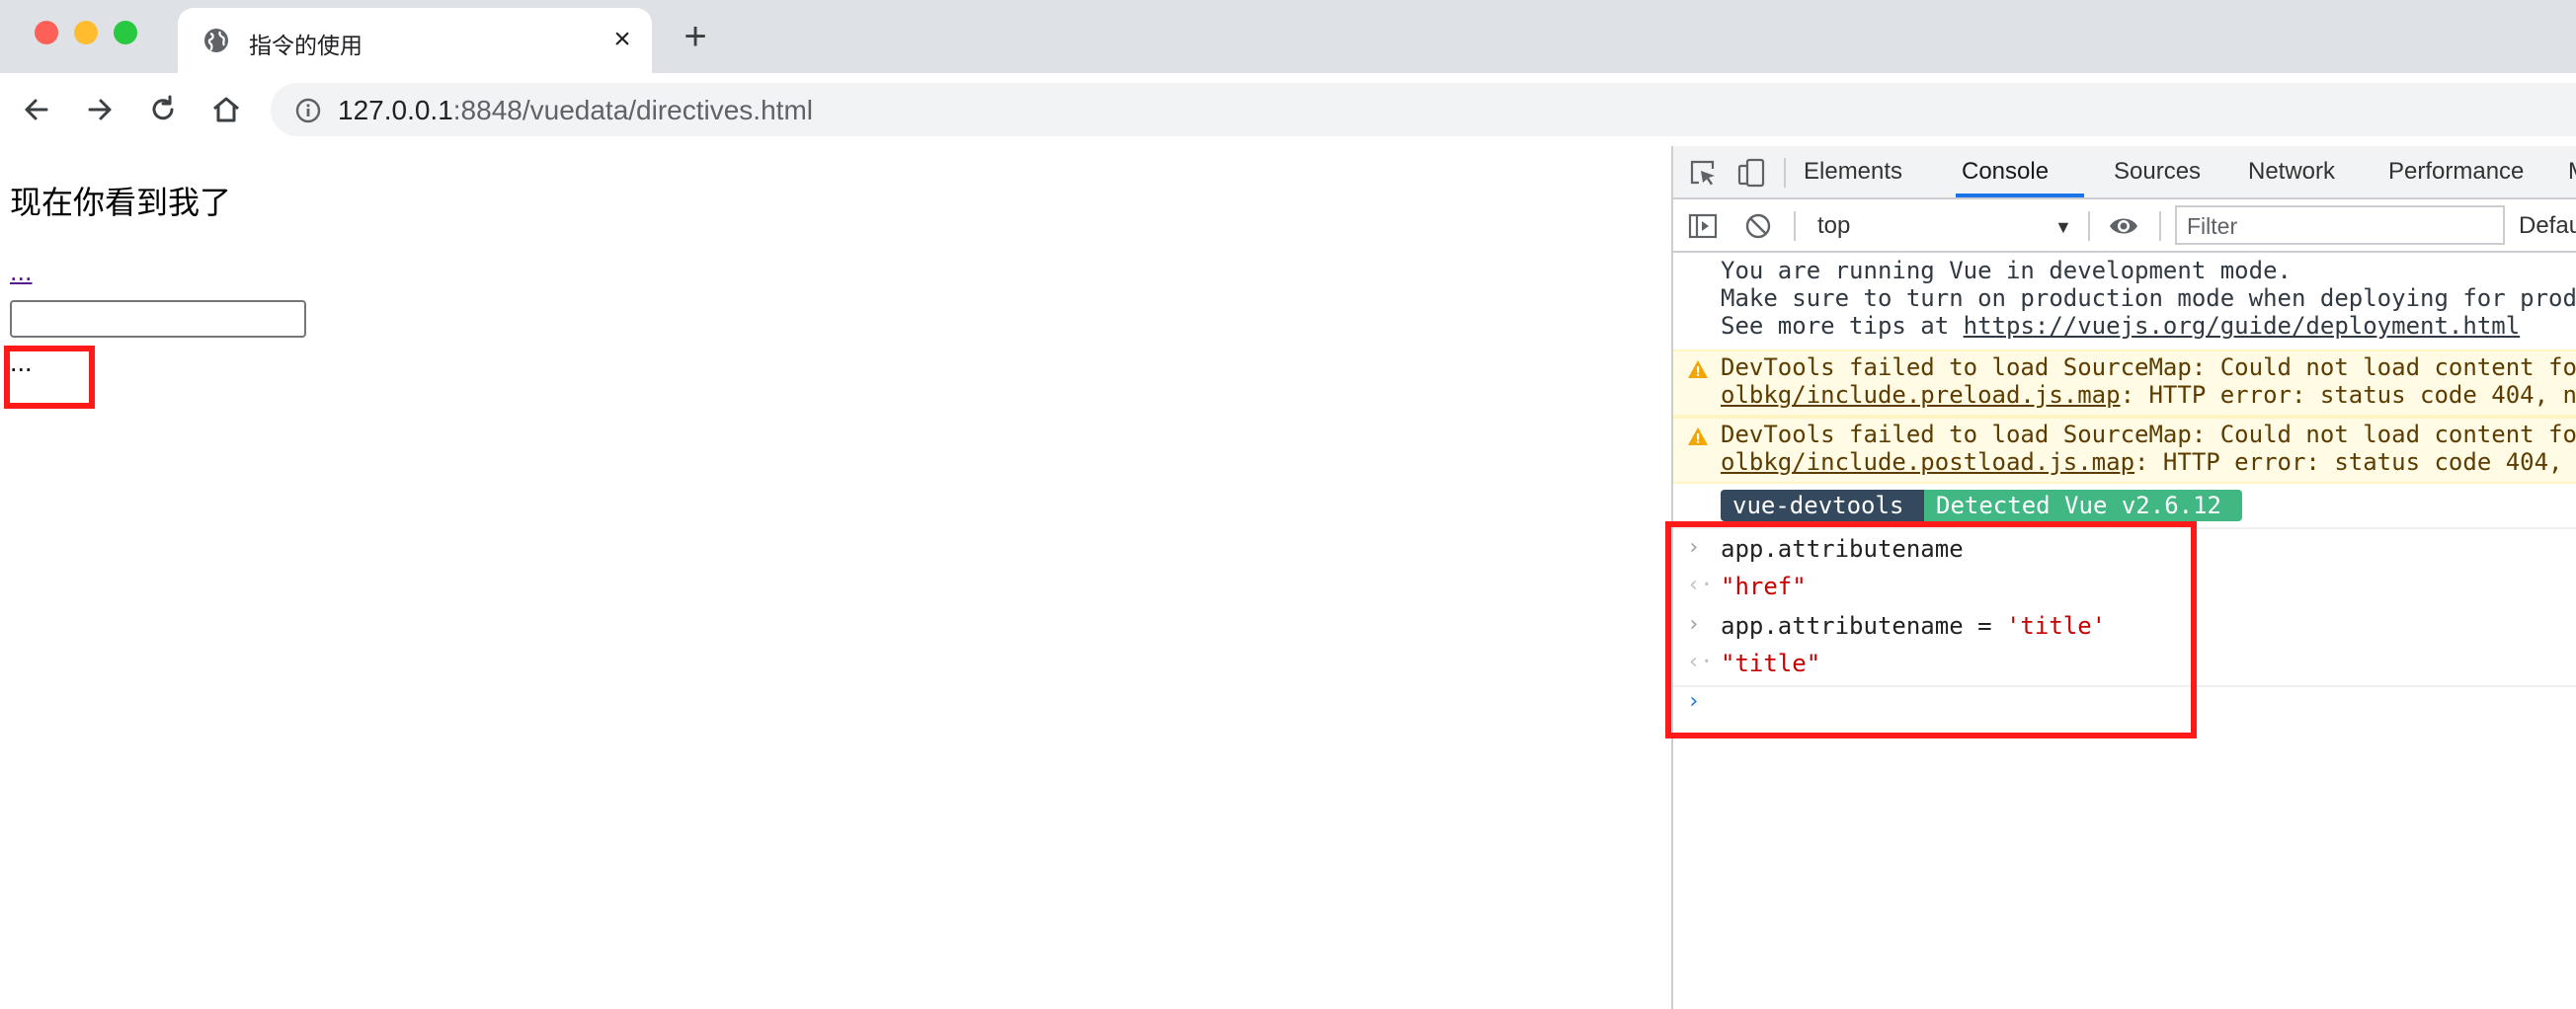  I want to click on console-toolbar: top ▼ Filter Defau, so click(2124, 226).